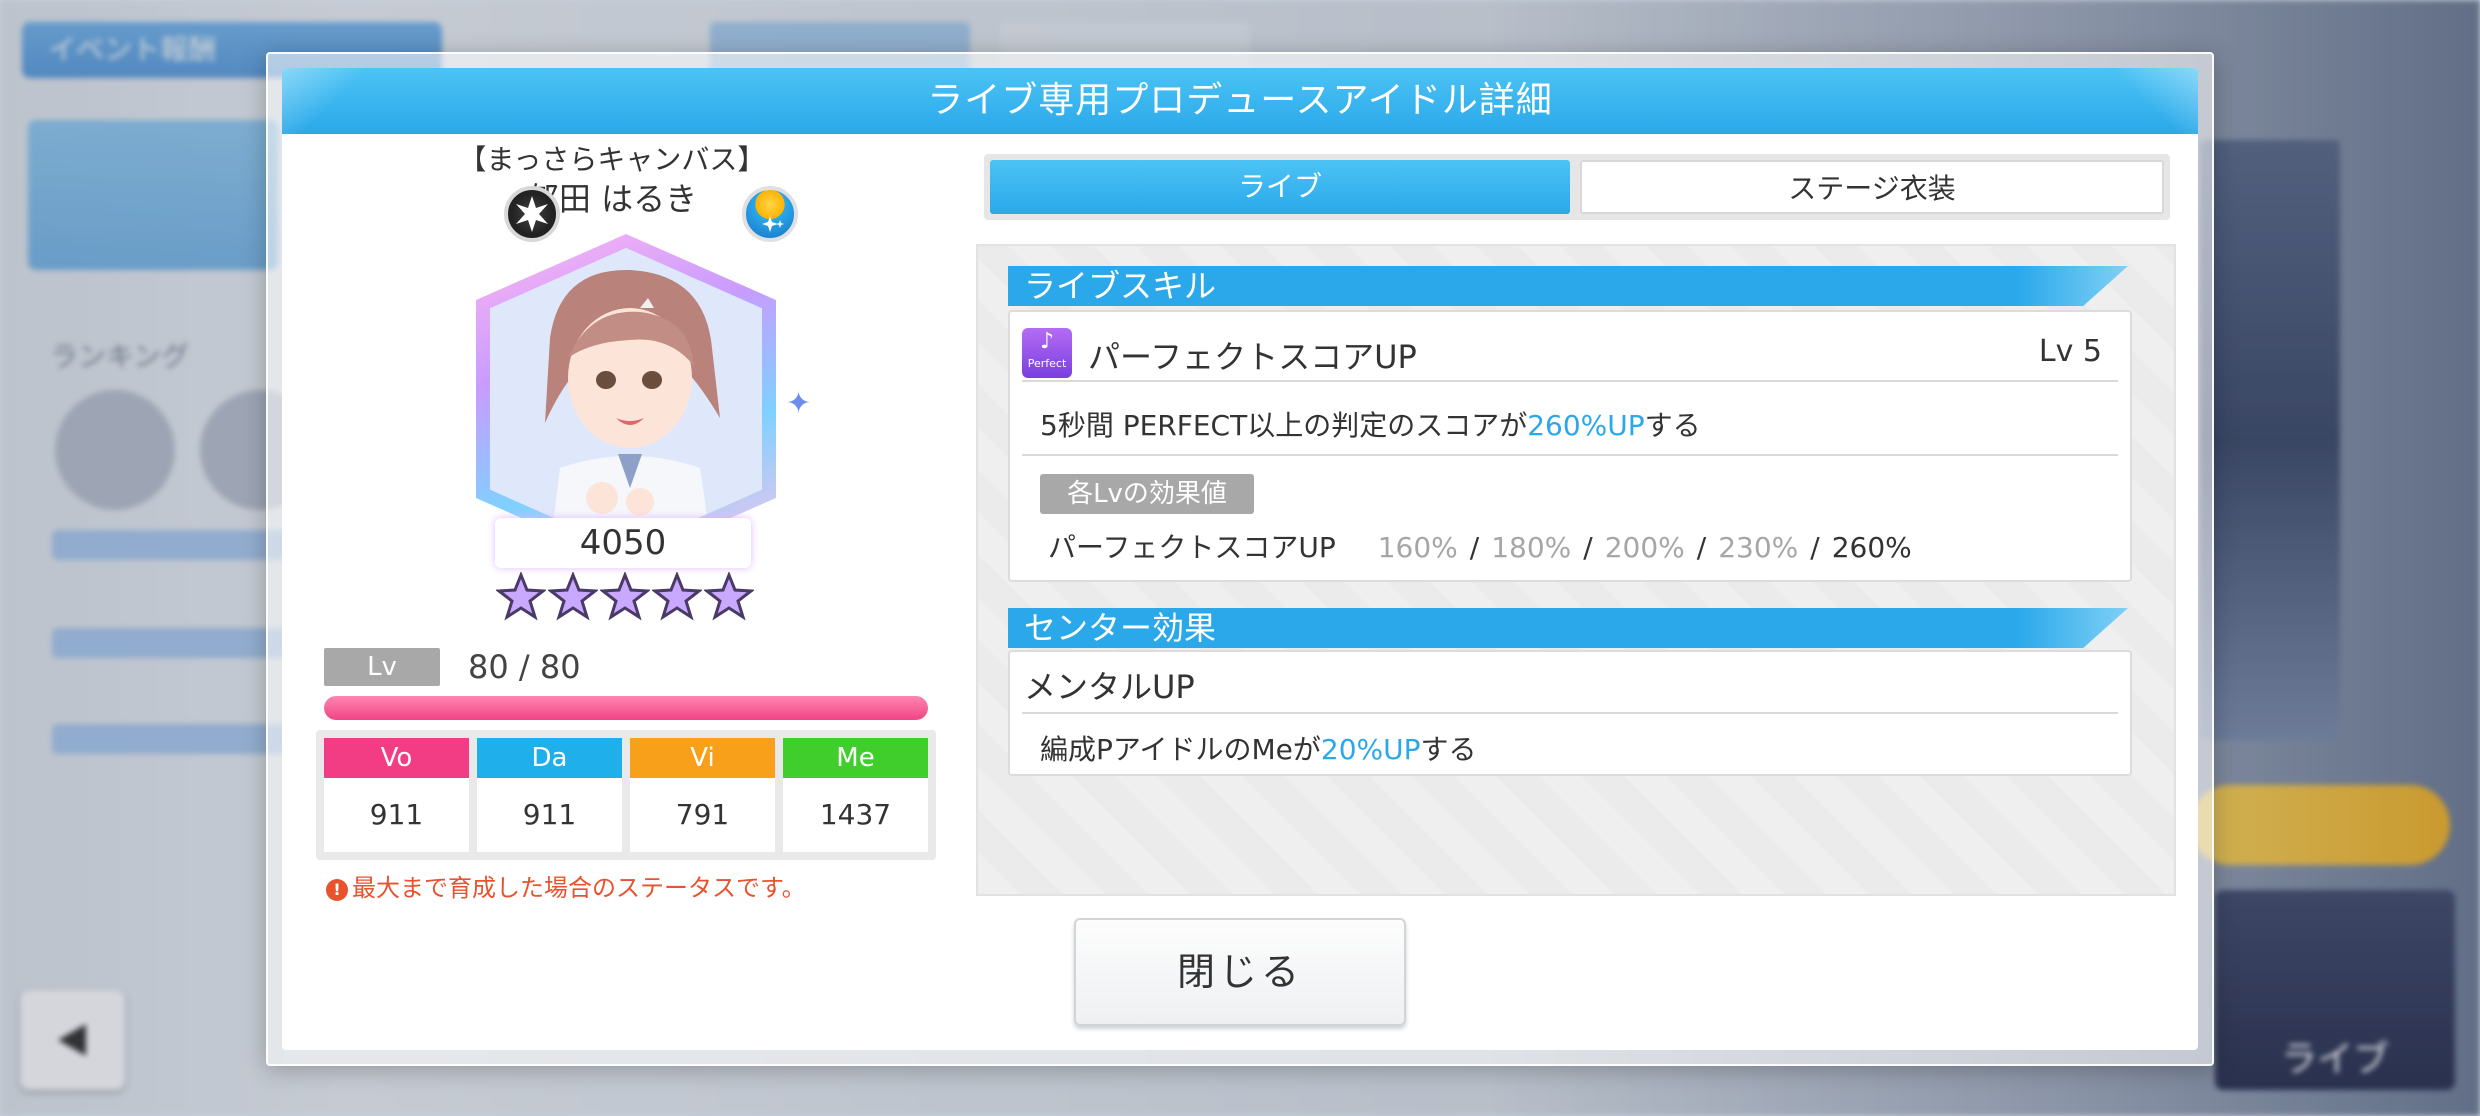  What do you see at coordinates (1147, 494) in the screenshot?
I see `effect-values-tag: 各Lvの効果値` at bounding box center [1147, 494].